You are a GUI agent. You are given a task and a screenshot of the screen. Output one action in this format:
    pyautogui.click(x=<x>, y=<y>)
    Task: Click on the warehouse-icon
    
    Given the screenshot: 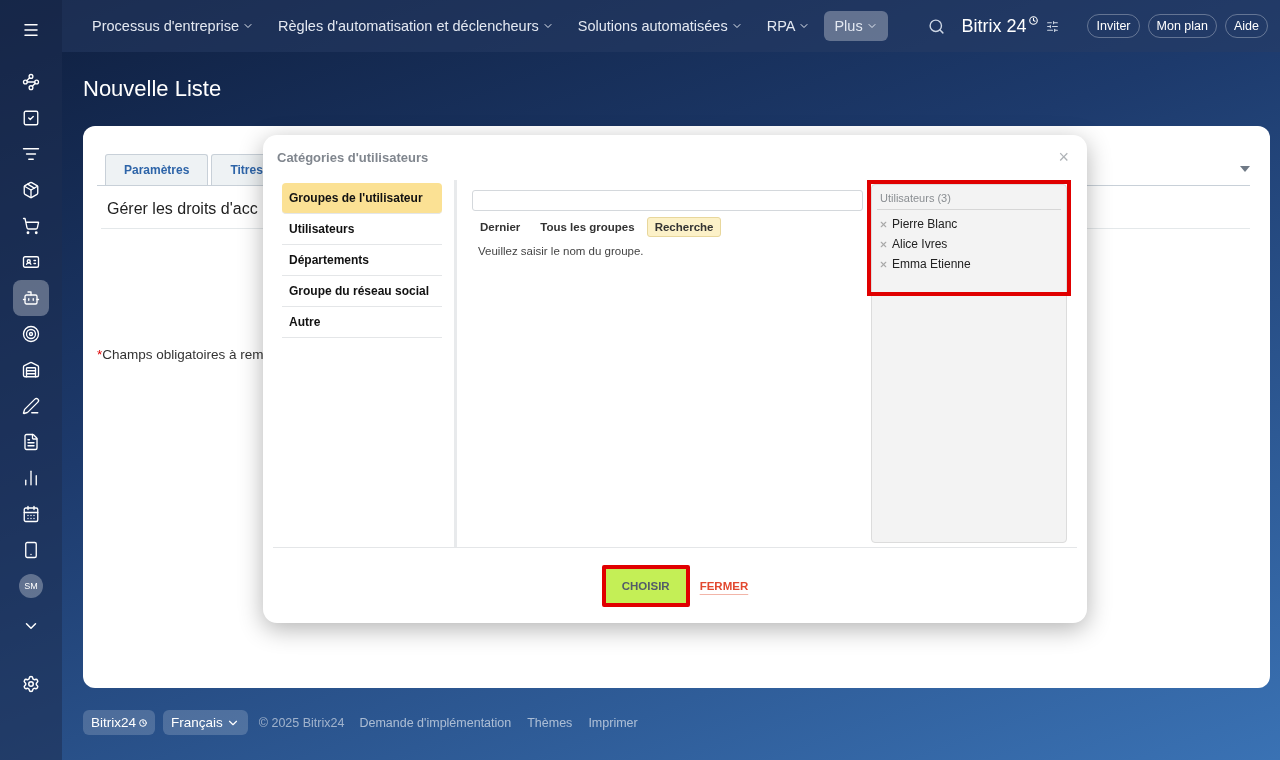 What is the action you would take?
    pyautogui.click(x=31, y=370)
    